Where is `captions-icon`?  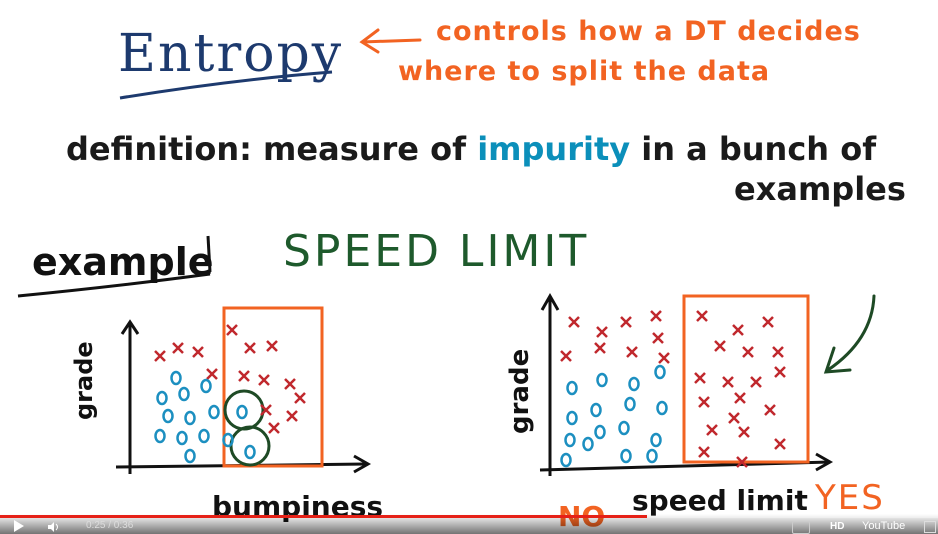 captions-icon is located at coordinates (801, 527).